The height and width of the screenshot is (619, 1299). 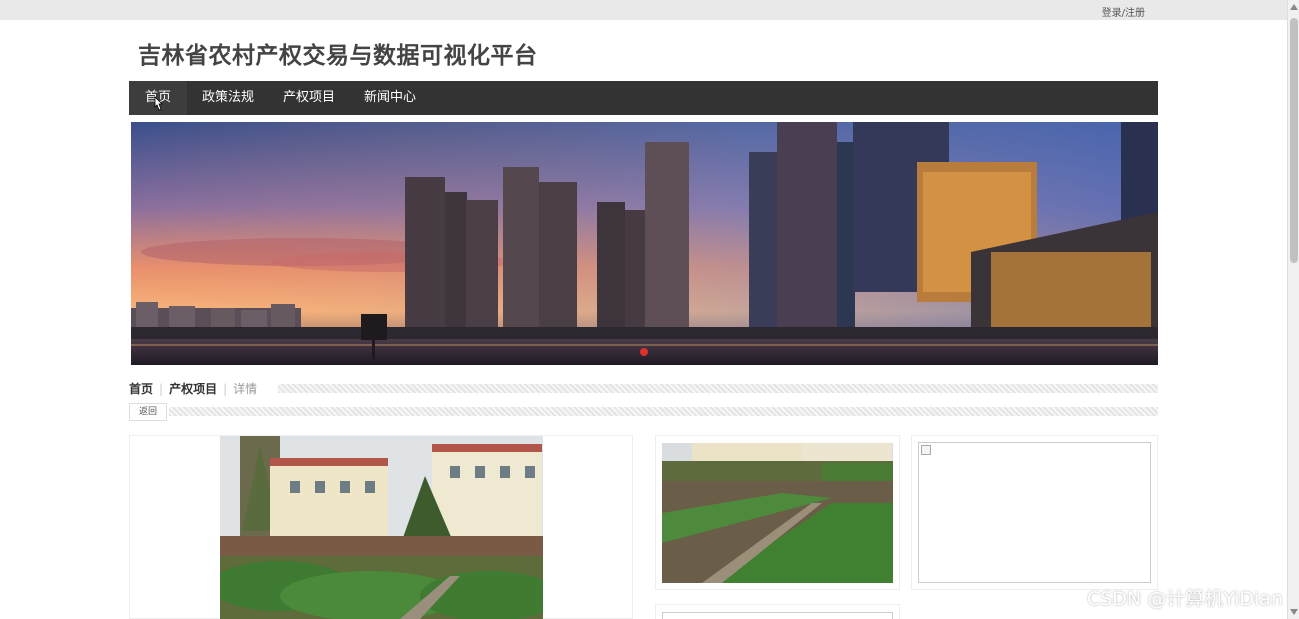 I want to click on back-button: 返回, so click(x=148, y=412).